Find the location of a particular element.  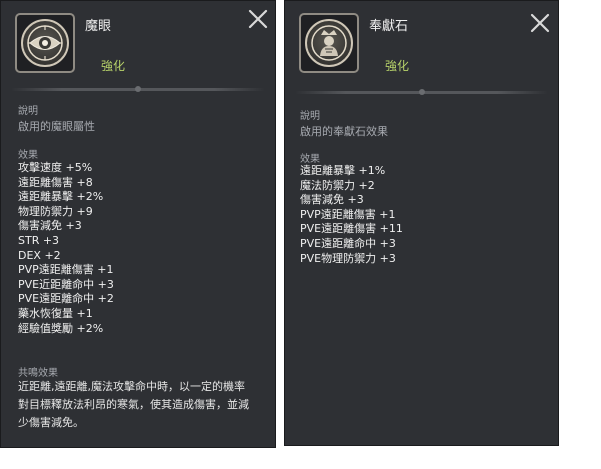

offering-stone-icon is located at coordinates (329, 43).